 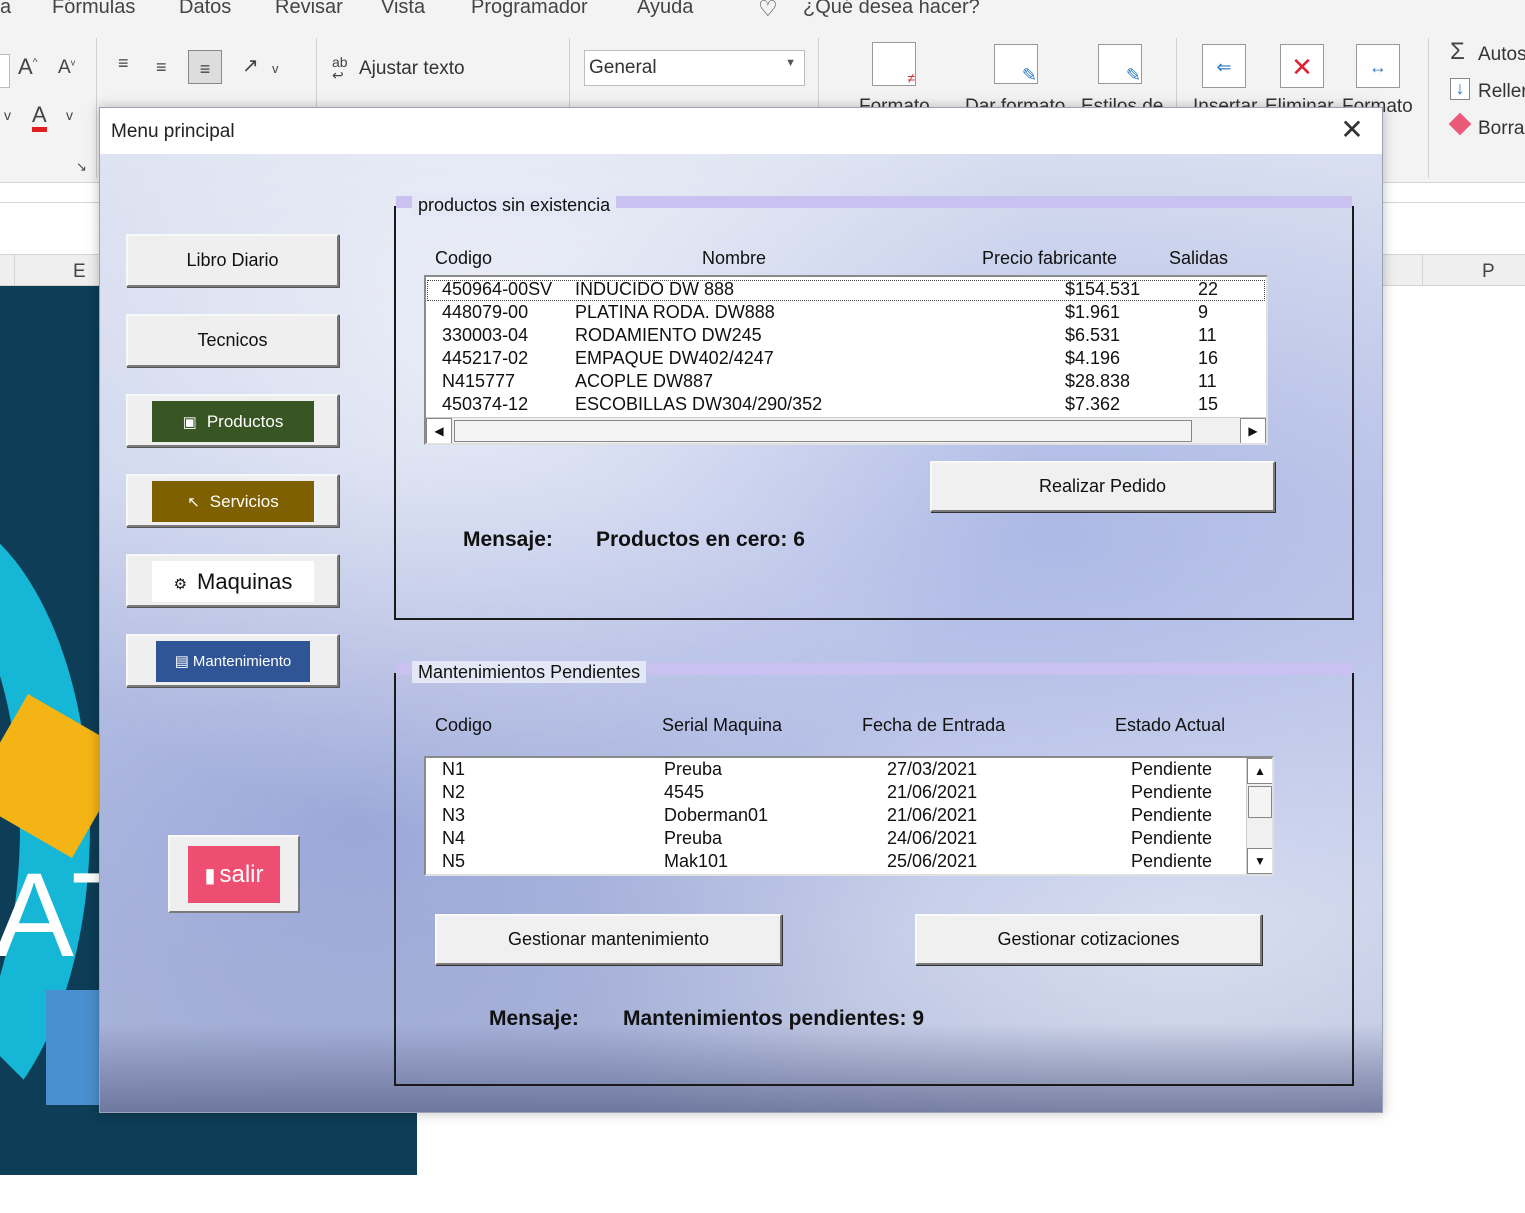 I want to click on mantenimiento-button: ▤ Mantenimiento, so click(x=232, y=660).